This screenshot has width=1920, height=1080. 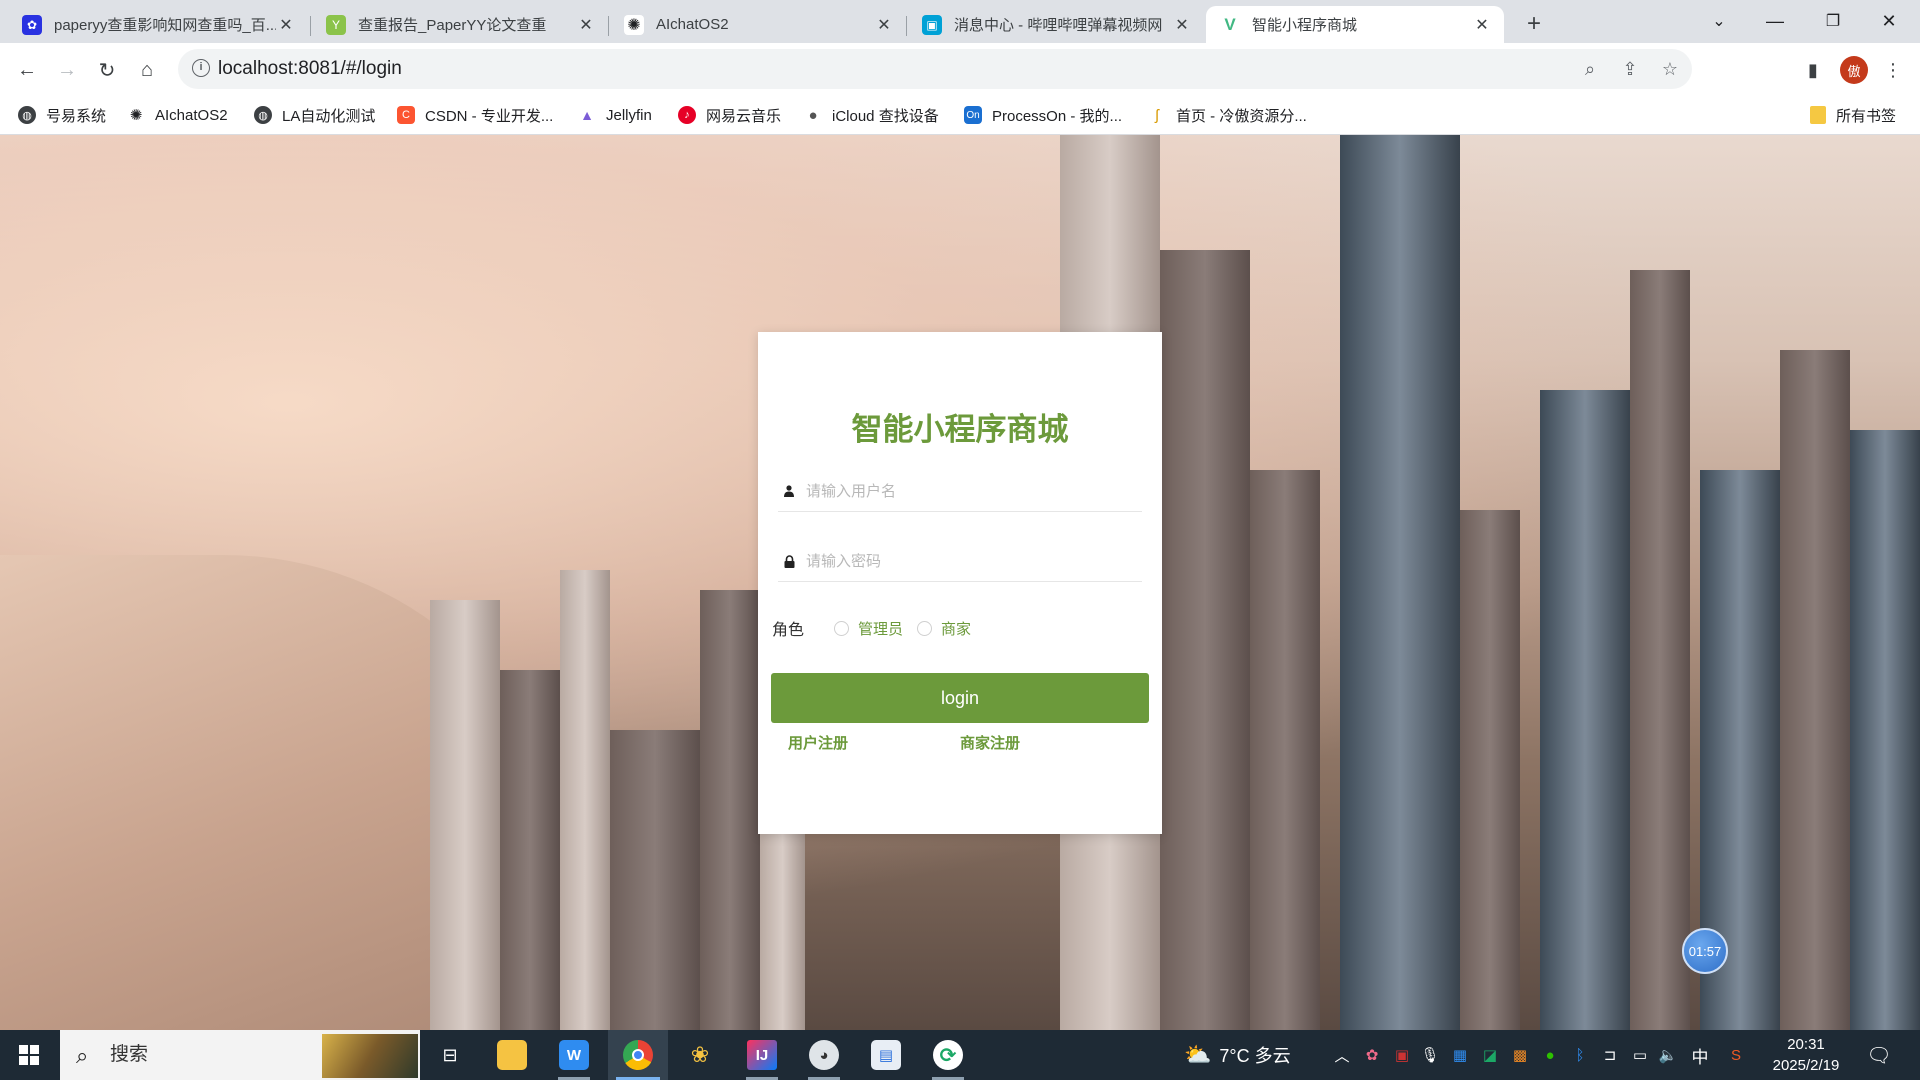 I want to click on wechat-tray-icon: ●, so click(x=1550, y=1055).